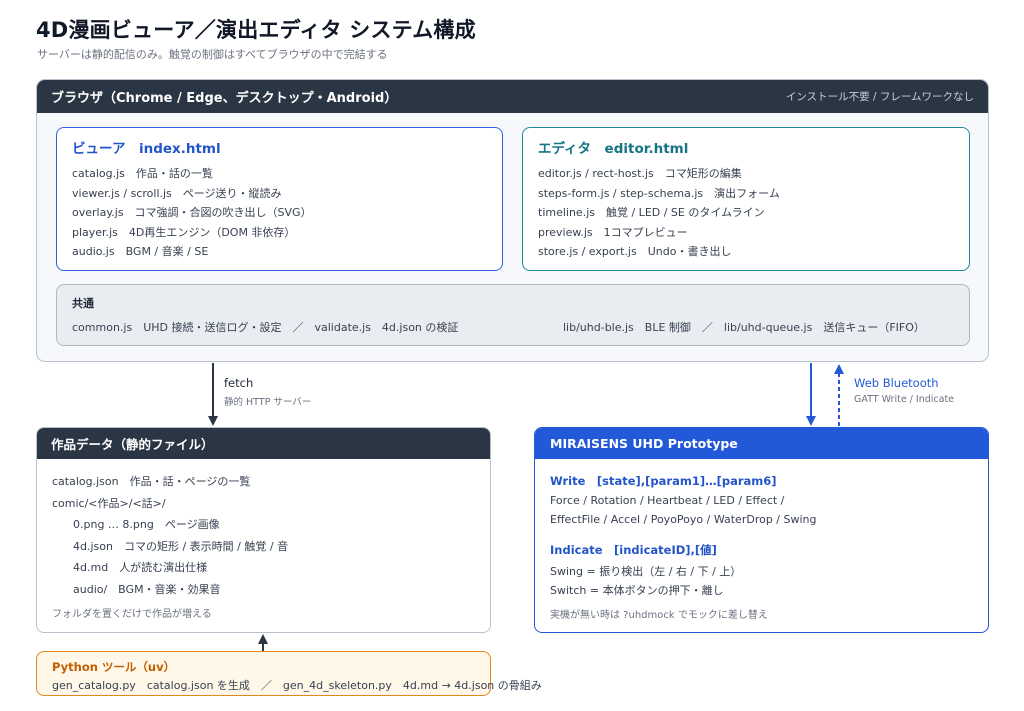  What do you see at coordinates (633, 550) in the screenshot?
I see `uhd-indicate-title: Indicate [indicateID],[値]` at bounding box center [633, 550].